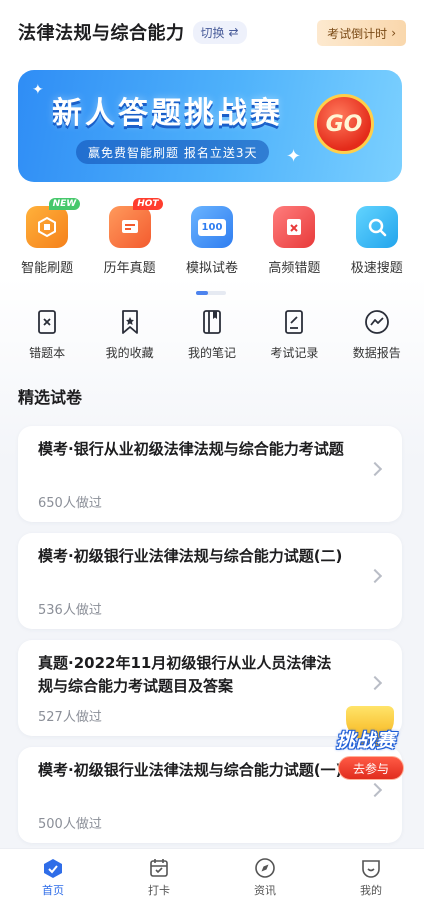 Image resolution: width=424 pixels, height=898 pixels. I want to click on feature-label: 极速搜题, so click(376, 268).